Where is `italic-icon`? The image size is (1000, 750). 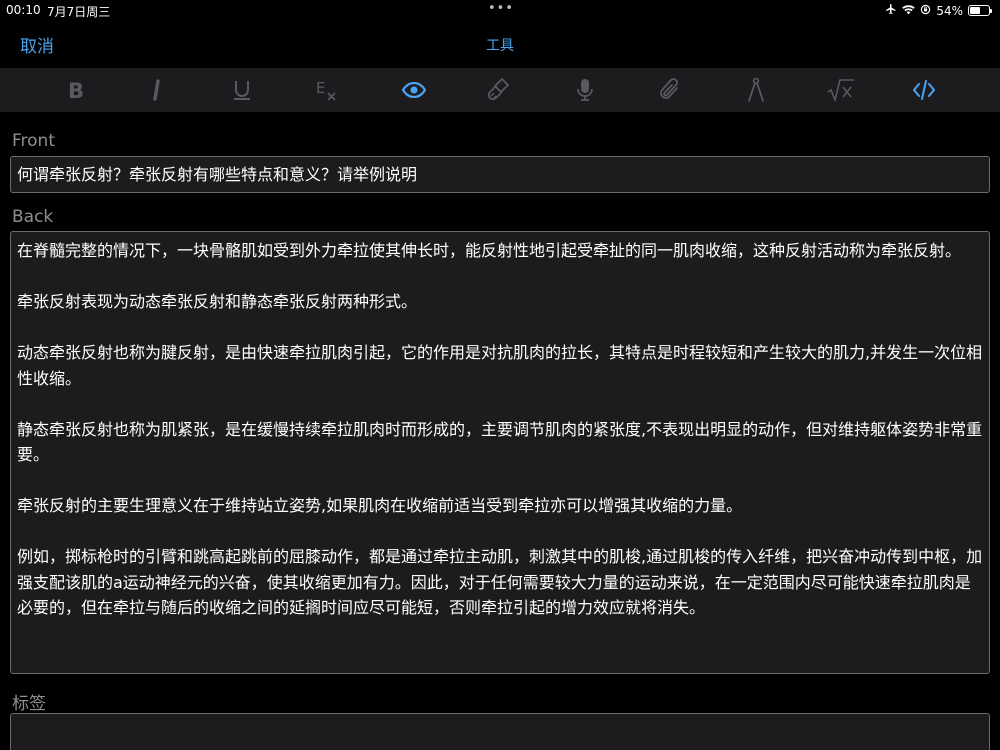 italic-icon is located at coordinates (157, 90).